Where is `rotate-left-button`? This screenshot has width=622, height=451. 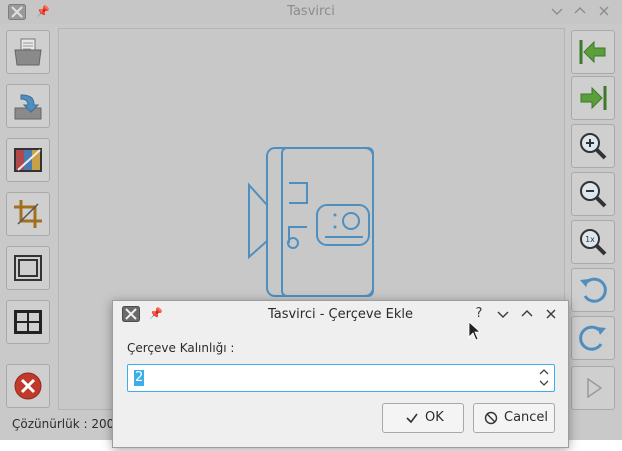 rotate-left-button is located at coordinates (593, 290).